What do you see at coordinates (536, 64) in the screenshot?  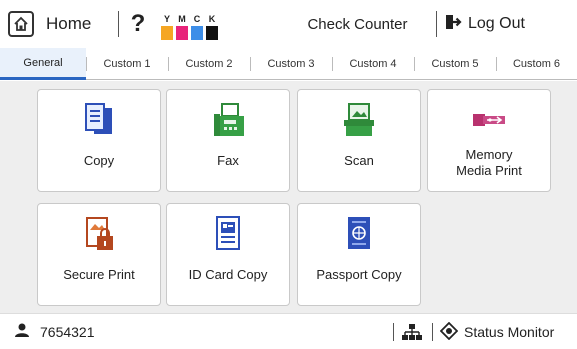 I see `tab-custom-6: Custom 6` at bounding box center [536, 64].